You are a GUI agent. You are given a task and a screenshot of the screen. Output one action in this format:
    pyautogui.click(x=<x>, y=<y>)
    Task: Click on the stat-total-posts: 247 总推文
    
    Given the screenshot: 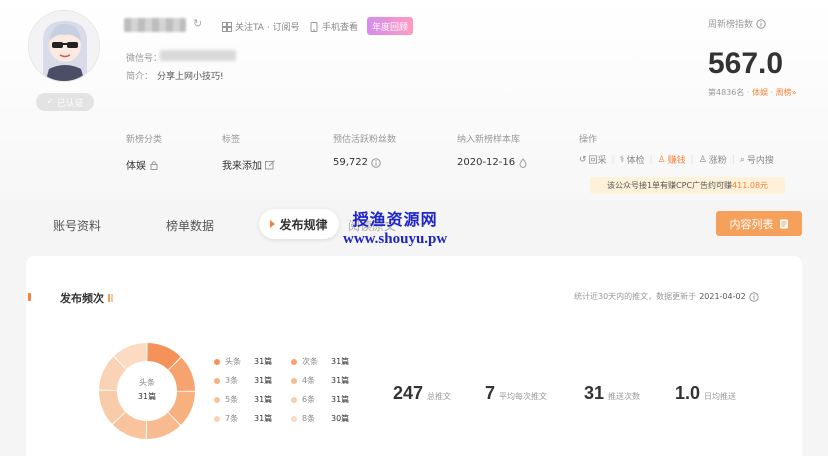 What is the action you would take?
    pyautogui.click(x=422, y=393)
    